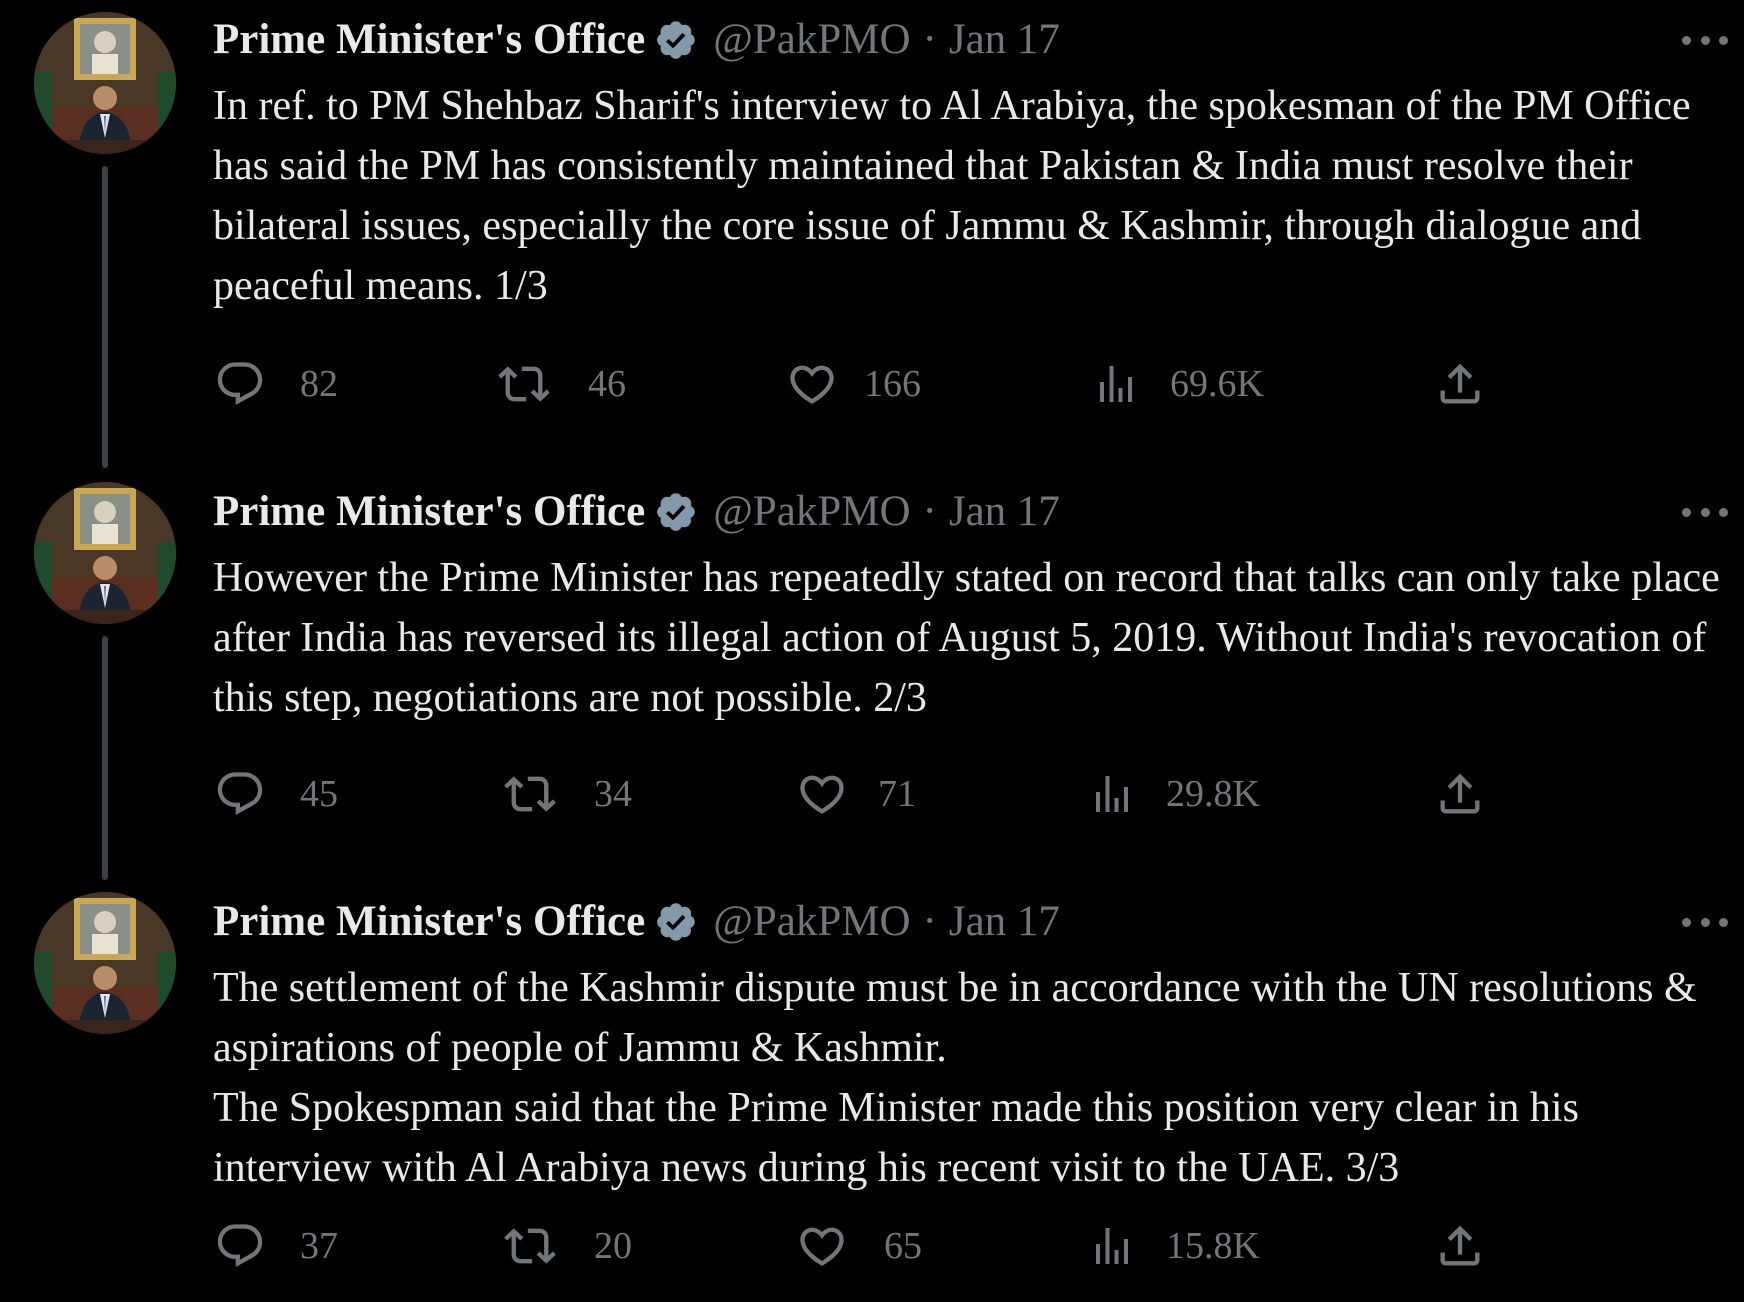 The width and height of the screenshot is (1744, 1302). I want to click on view-count: 15.8K, so click(1213, 1246).